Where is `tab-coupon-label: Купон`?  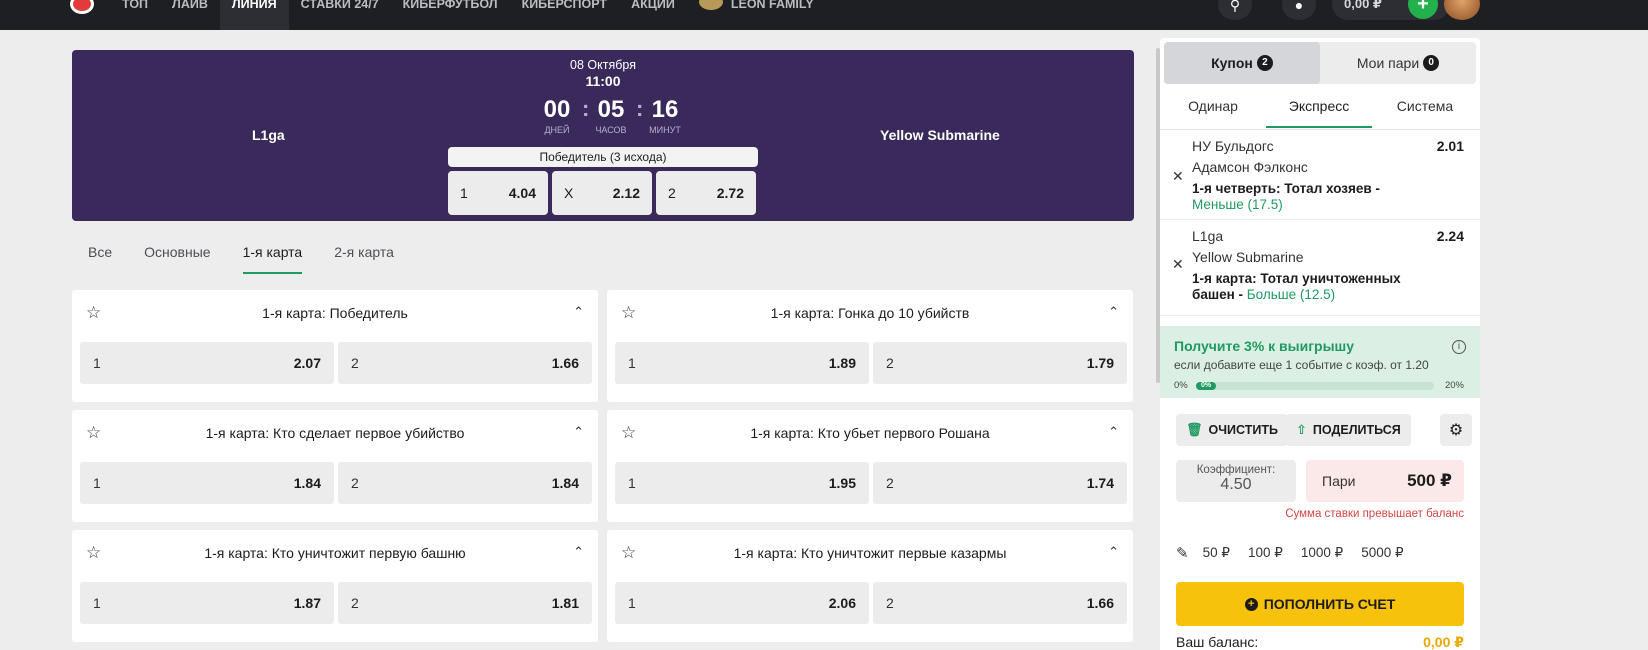 tab-coupon-label: Купон is located at coordinates (1232, 63).